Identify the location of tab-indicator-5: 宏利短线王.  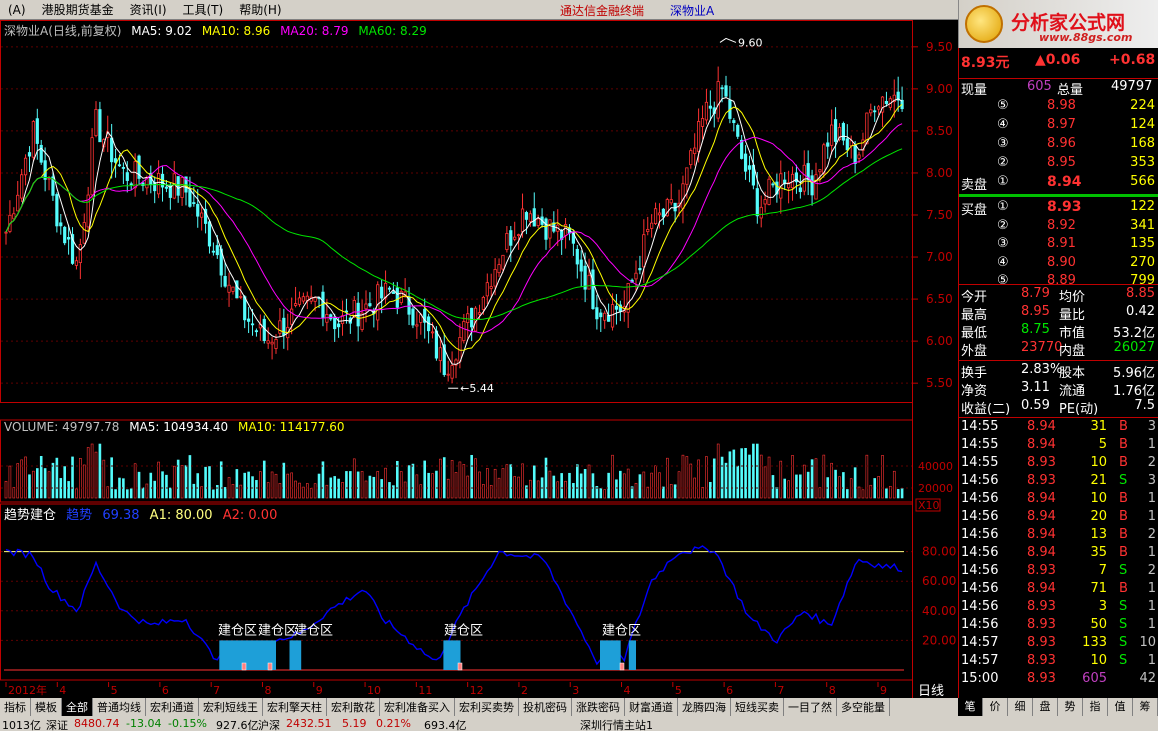
(231, 707).